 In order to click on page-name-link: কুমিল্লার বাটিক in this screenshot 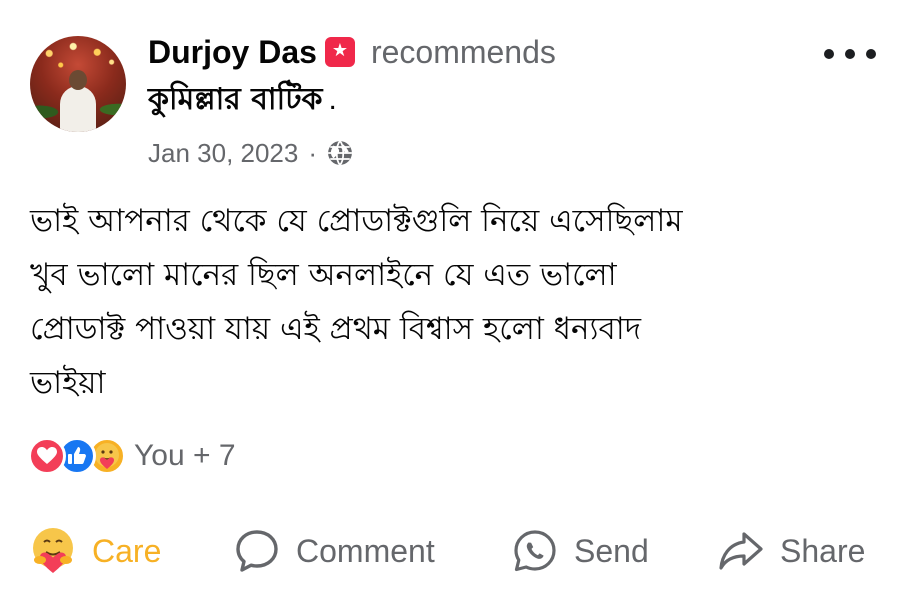, I will do `click(235, 100)`.